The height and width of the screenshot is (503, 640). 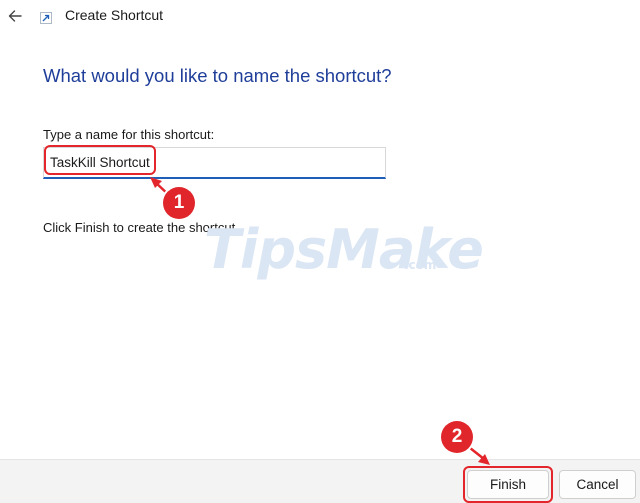 What do you see at coordinates (457, 437) in the screenshot?
I see `annotation-badge-2: 2` at bounding box center [457, 437].